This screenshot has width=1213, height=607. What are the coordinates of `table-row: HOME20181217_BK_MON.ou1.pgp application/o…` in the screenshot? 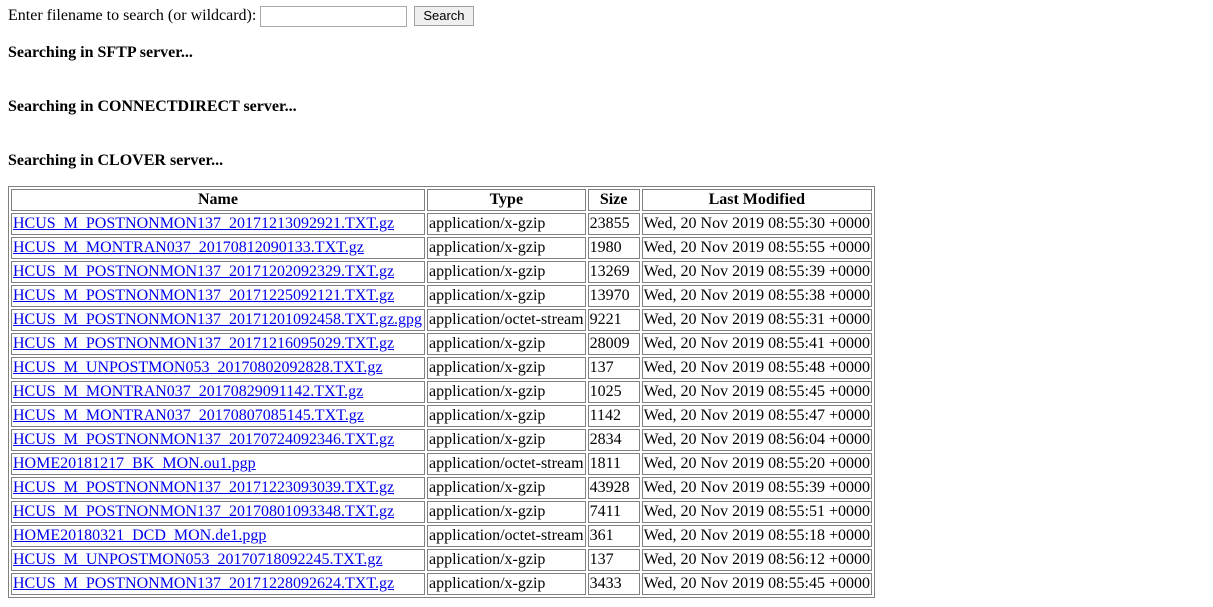 It's located at (441, 464).